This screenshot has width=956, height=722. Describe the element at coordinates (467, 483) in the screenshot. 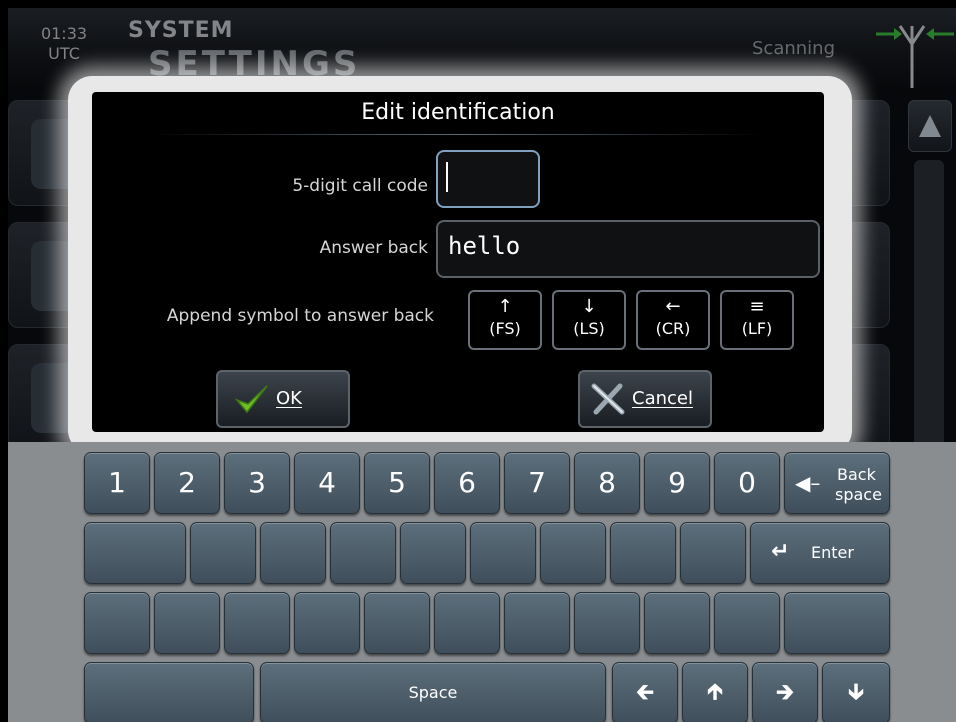

I see `key-6: 6` at that location.